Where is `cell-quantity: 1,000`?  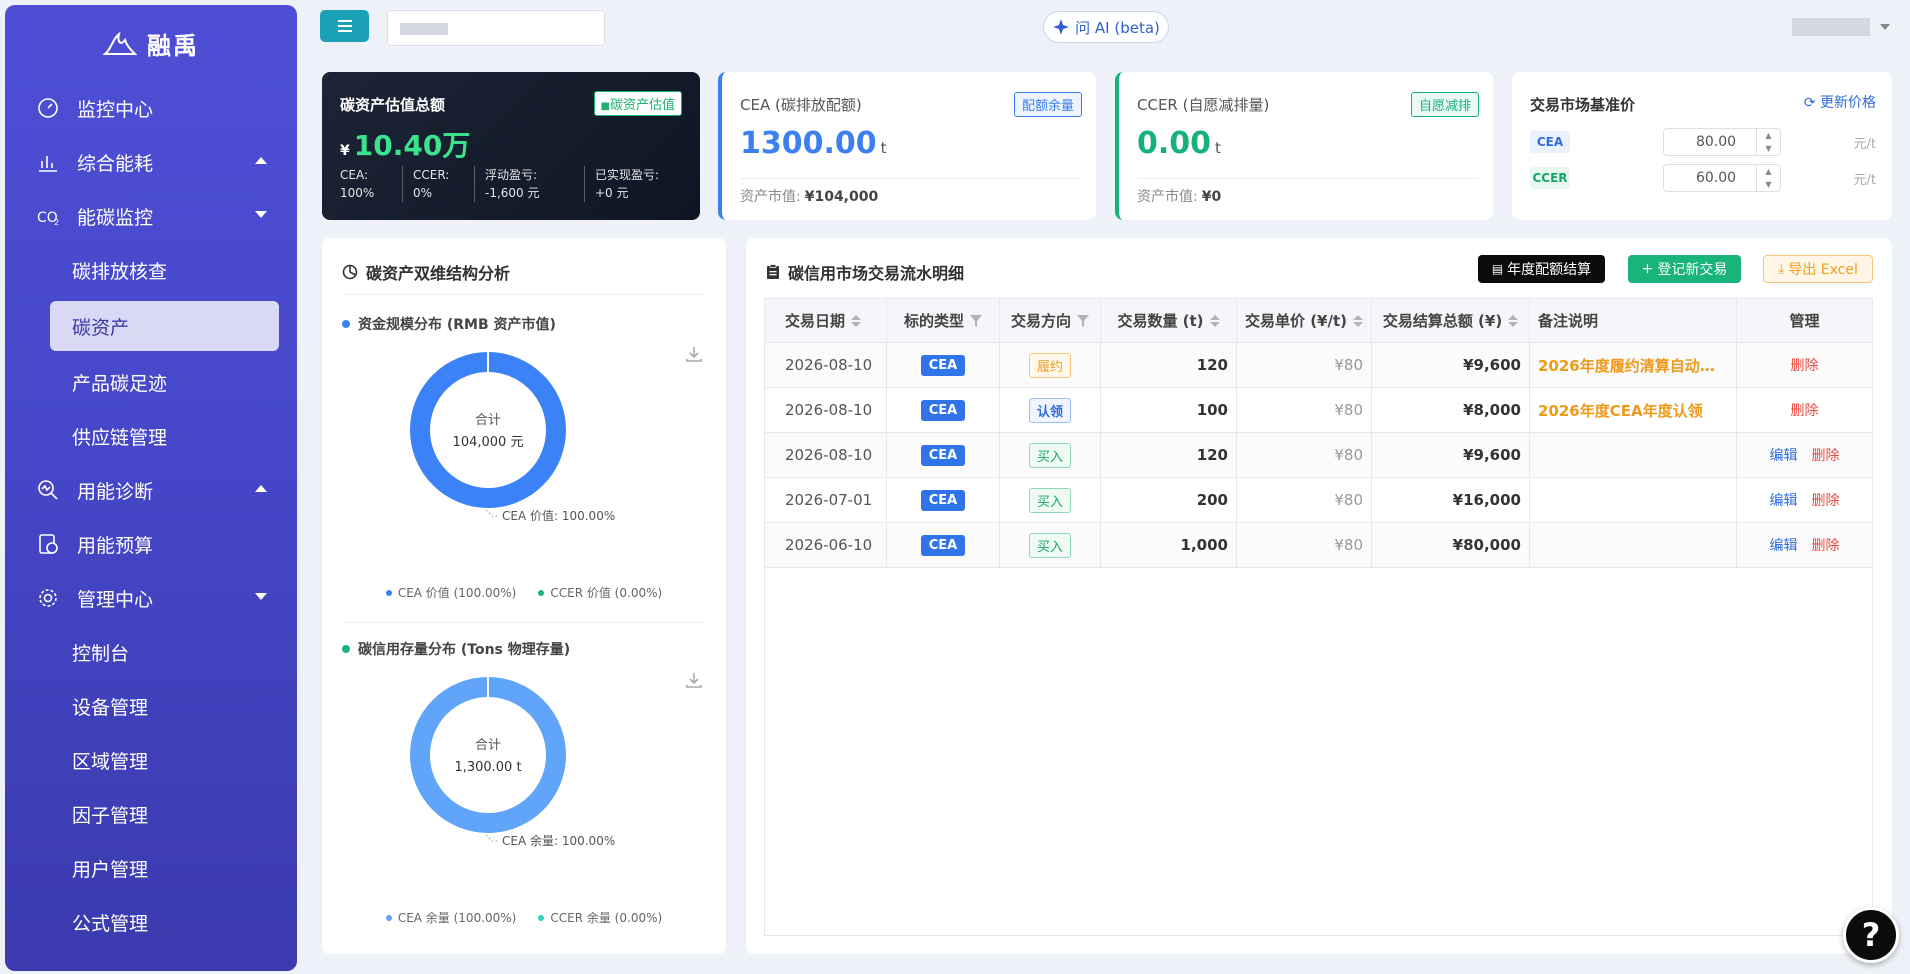 cell-quantity: 1,000 is located at coordinates (1169, 545).